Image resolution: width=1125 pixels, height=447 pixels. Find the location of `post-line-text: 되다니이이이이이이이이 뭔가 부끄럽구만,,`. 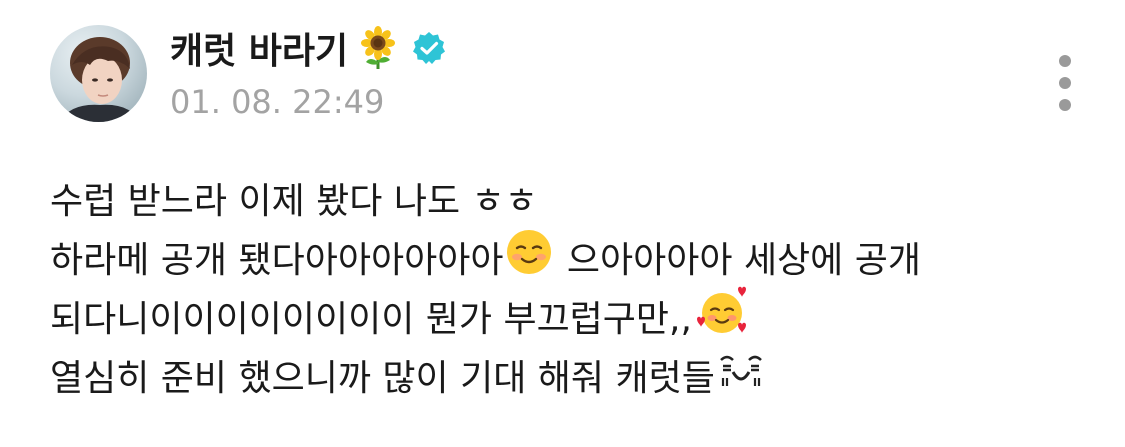

post-line-text: 되다니이이이이이이이이 뭔가 부끄럽구만,, is located at coordinates (371, 319).